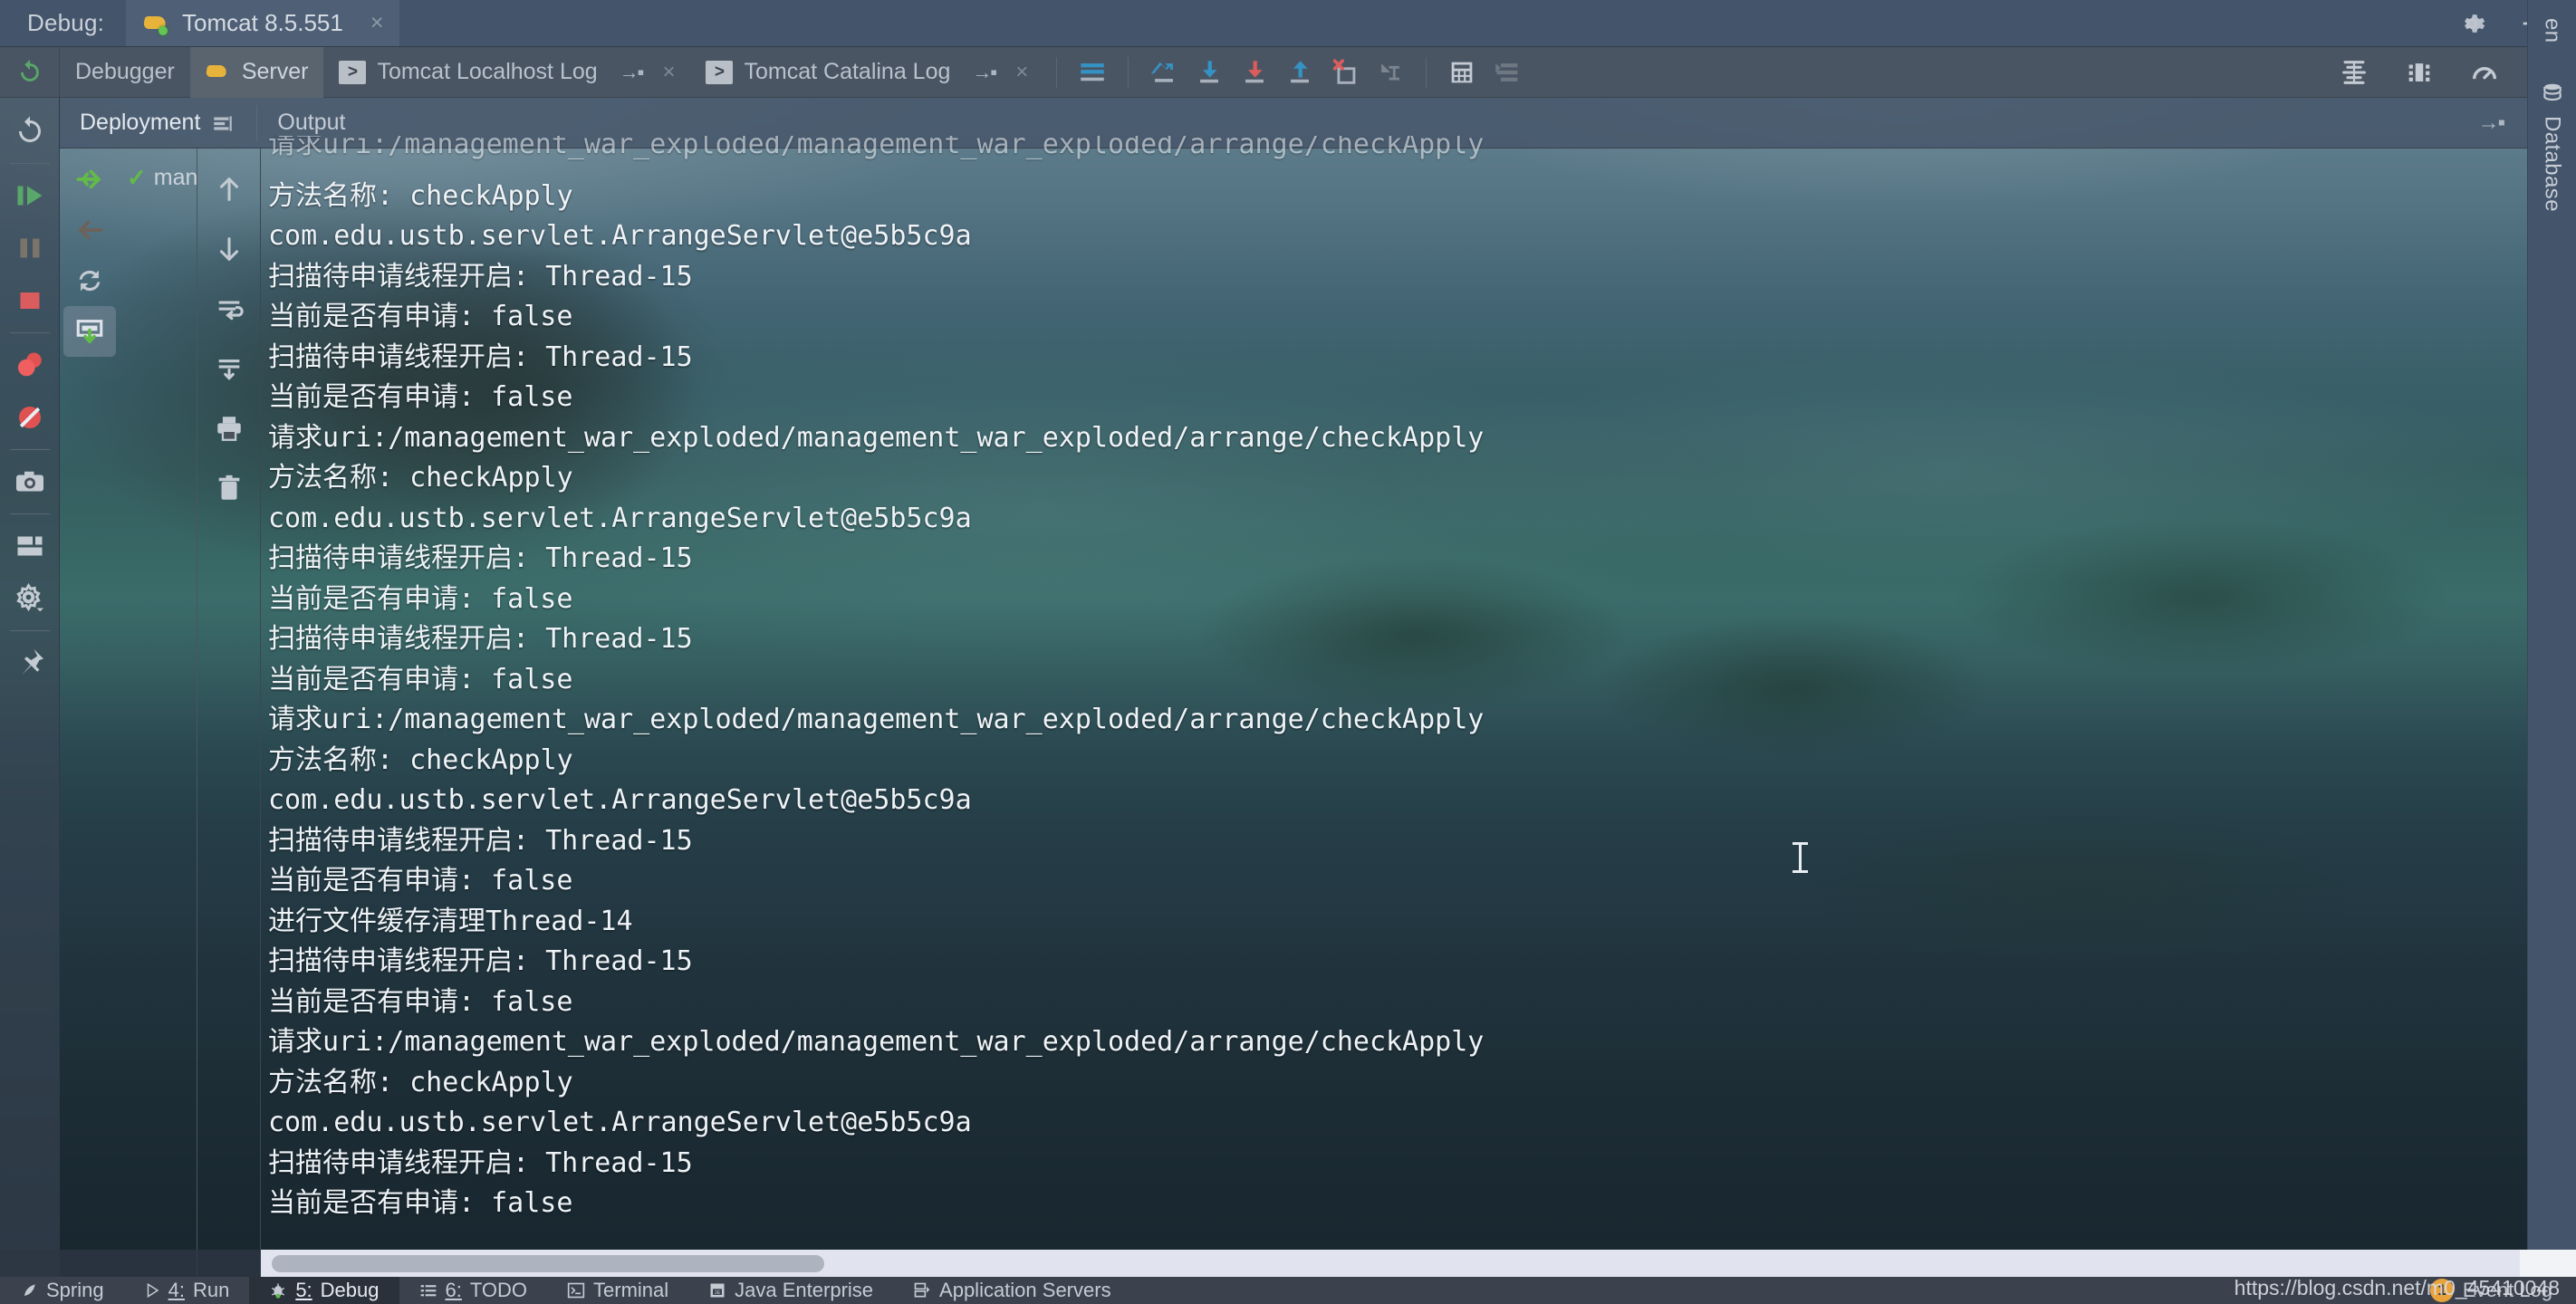  What do you see at coordinates (2552, 147) in the screenshot?
I see `sidebar-item-database: Database` at bounding box center [2552, 147].